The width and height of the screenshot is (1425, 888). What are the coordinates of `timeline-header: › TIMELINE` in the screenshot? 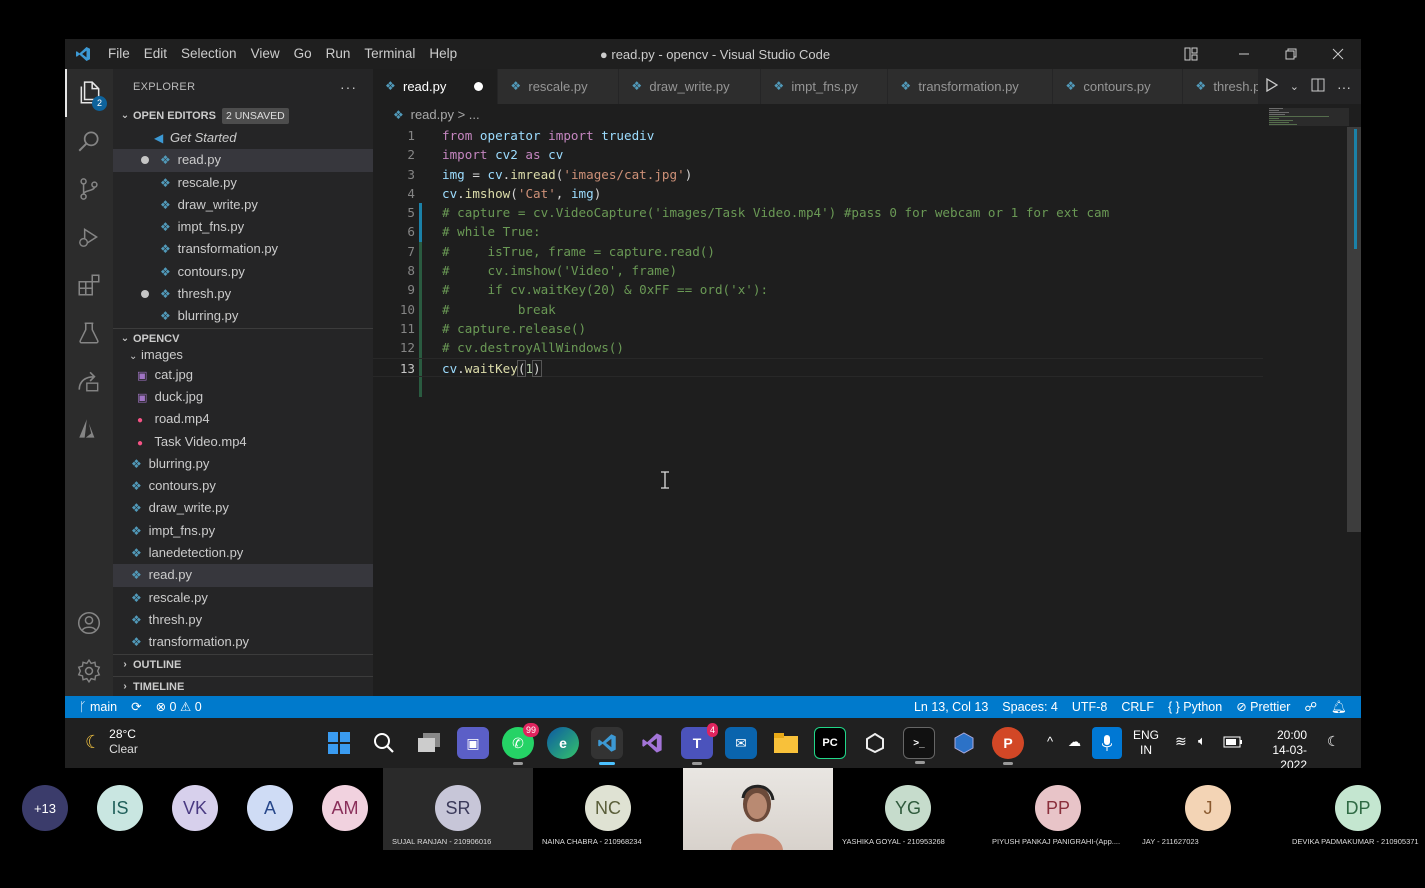 It's located at (243, 685).